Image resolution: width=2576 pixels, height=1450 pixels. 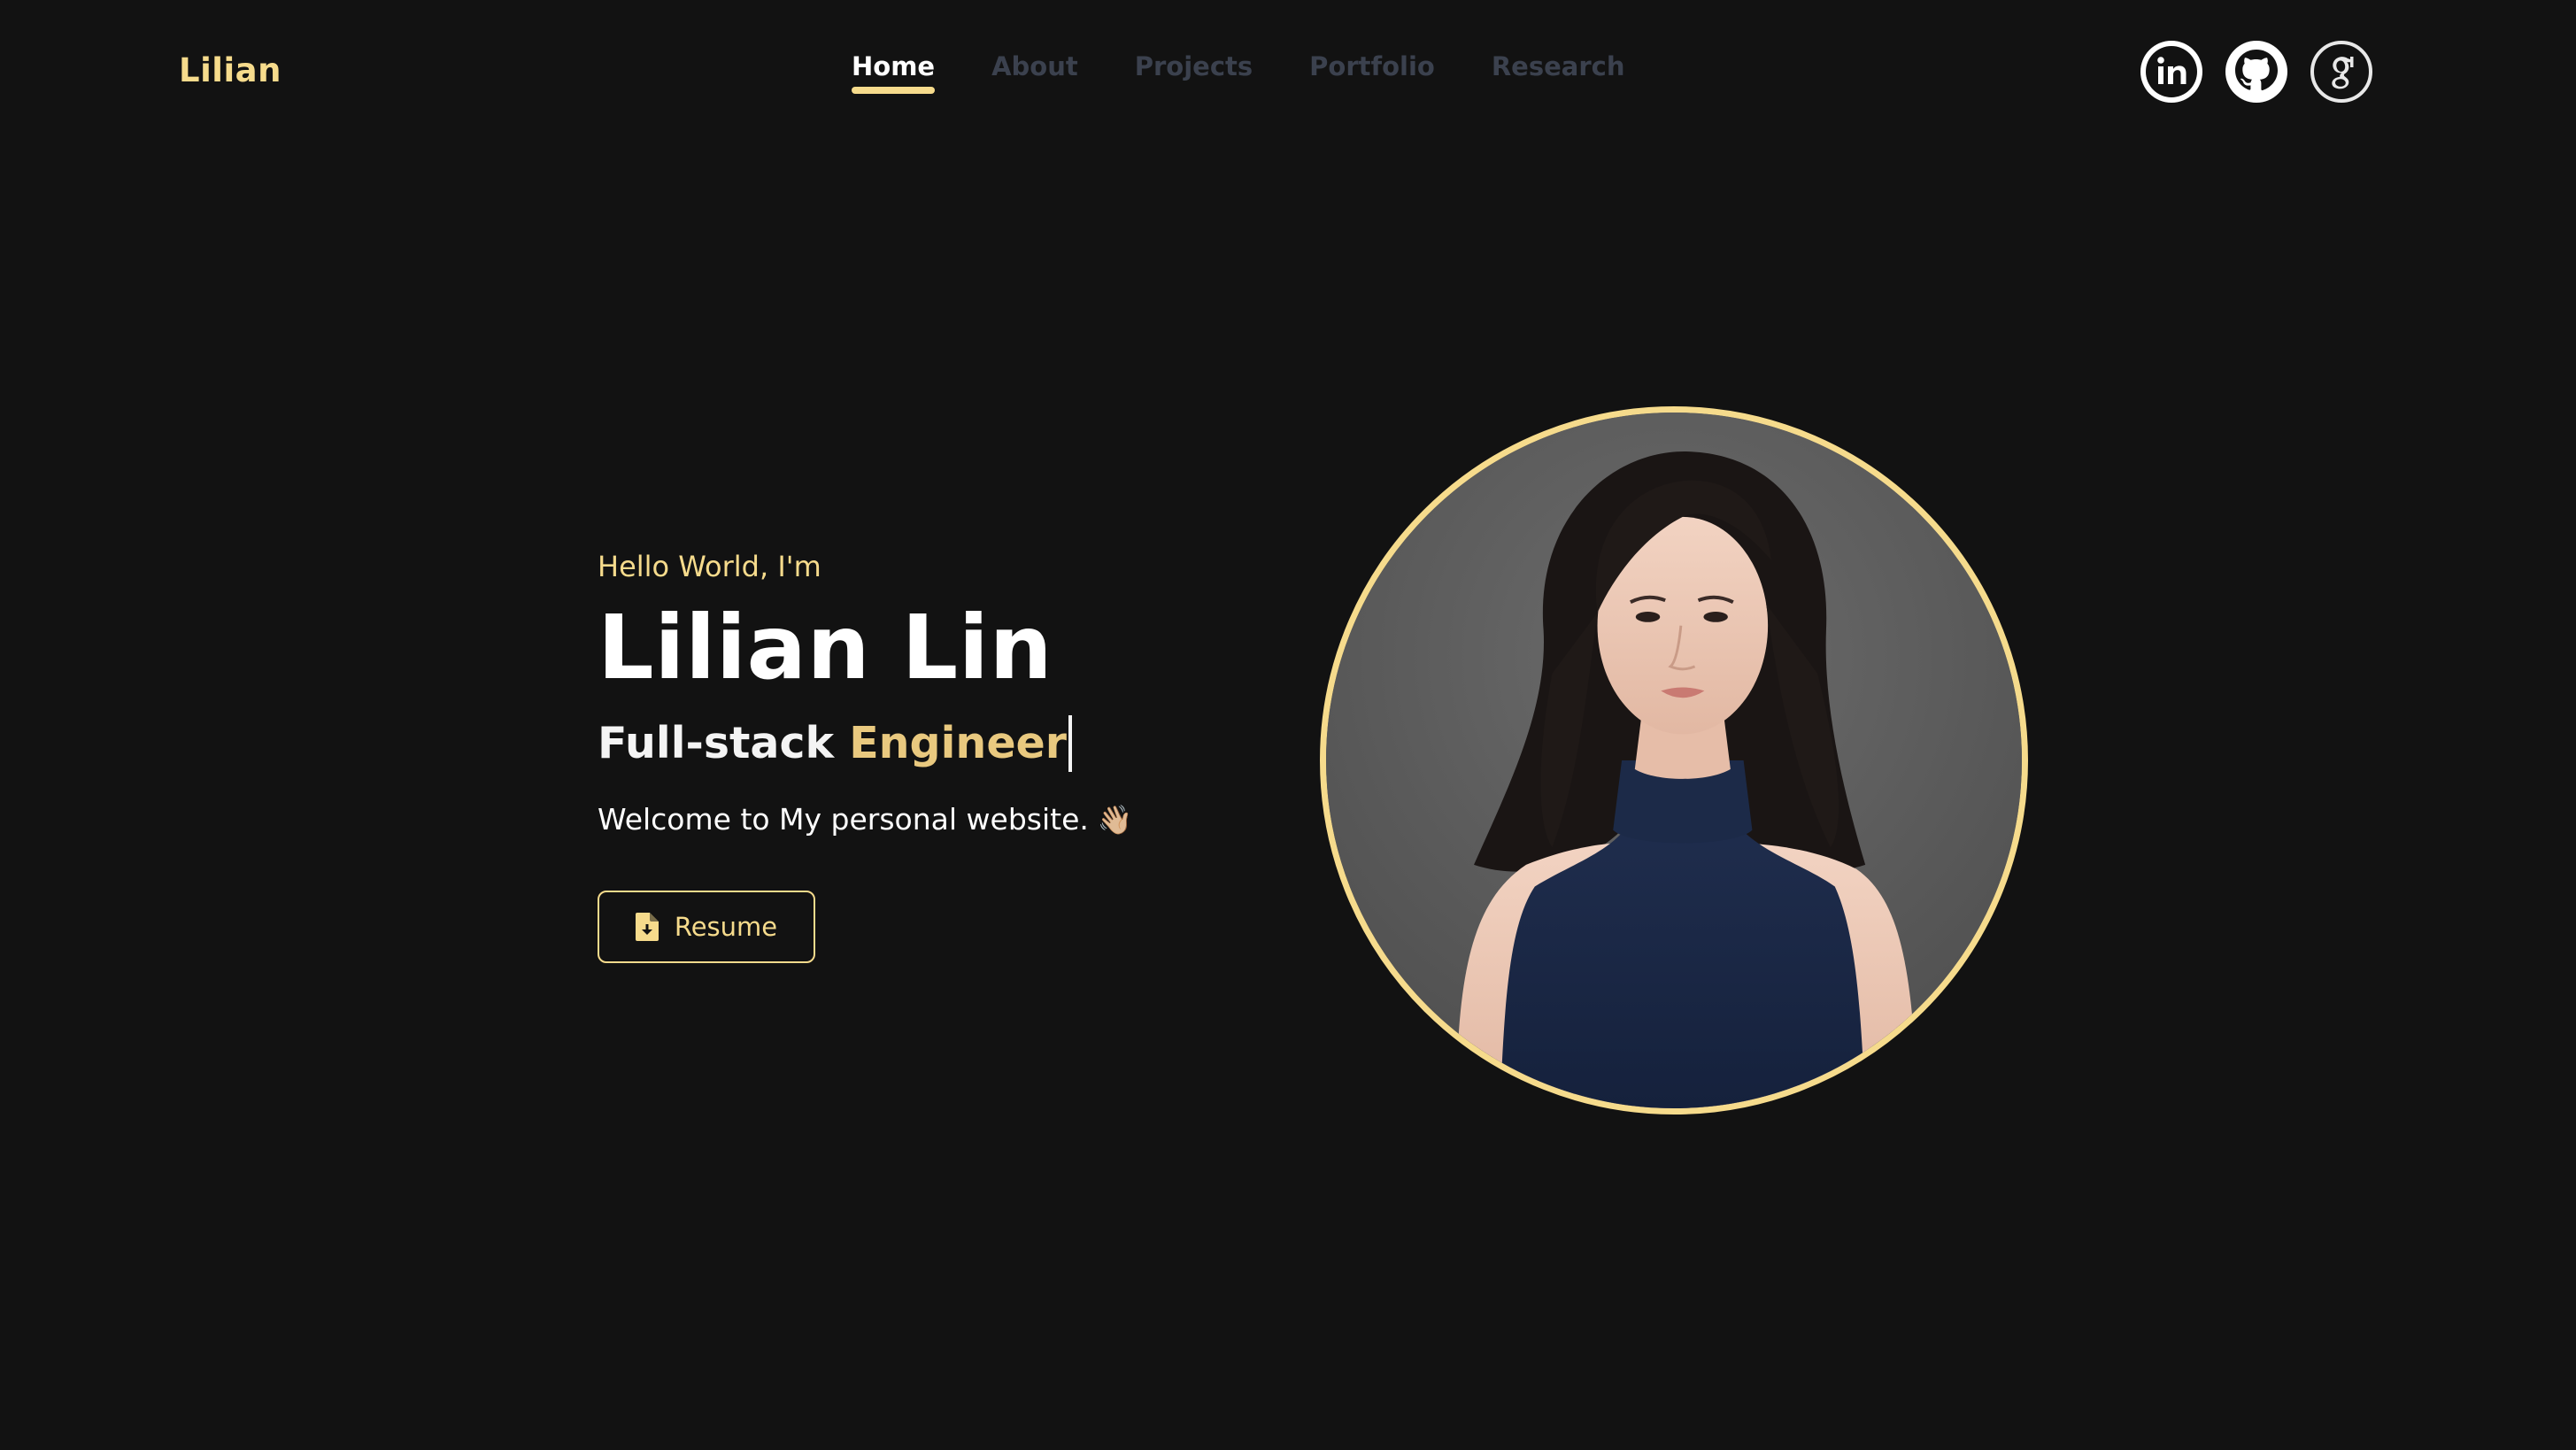 I want to click on nav-research: Research, so click(x=1558, y=66).